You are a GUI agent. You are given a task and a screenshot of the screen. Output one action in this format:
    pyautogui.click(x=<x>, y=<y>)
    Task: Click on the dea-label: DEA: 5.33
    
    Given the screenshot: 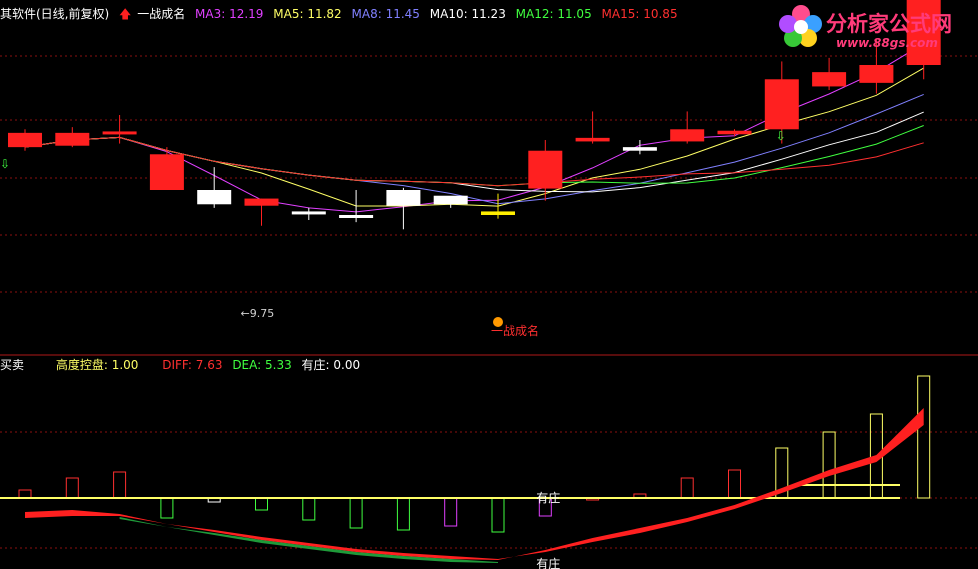 What is the action you would take?
    pyautogui.click(x=262, y=365)
    